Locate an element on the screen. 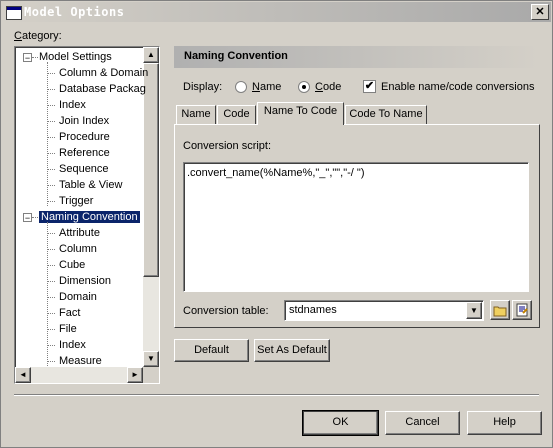  tree-item: Trigger is located at coordinates (76, 201).